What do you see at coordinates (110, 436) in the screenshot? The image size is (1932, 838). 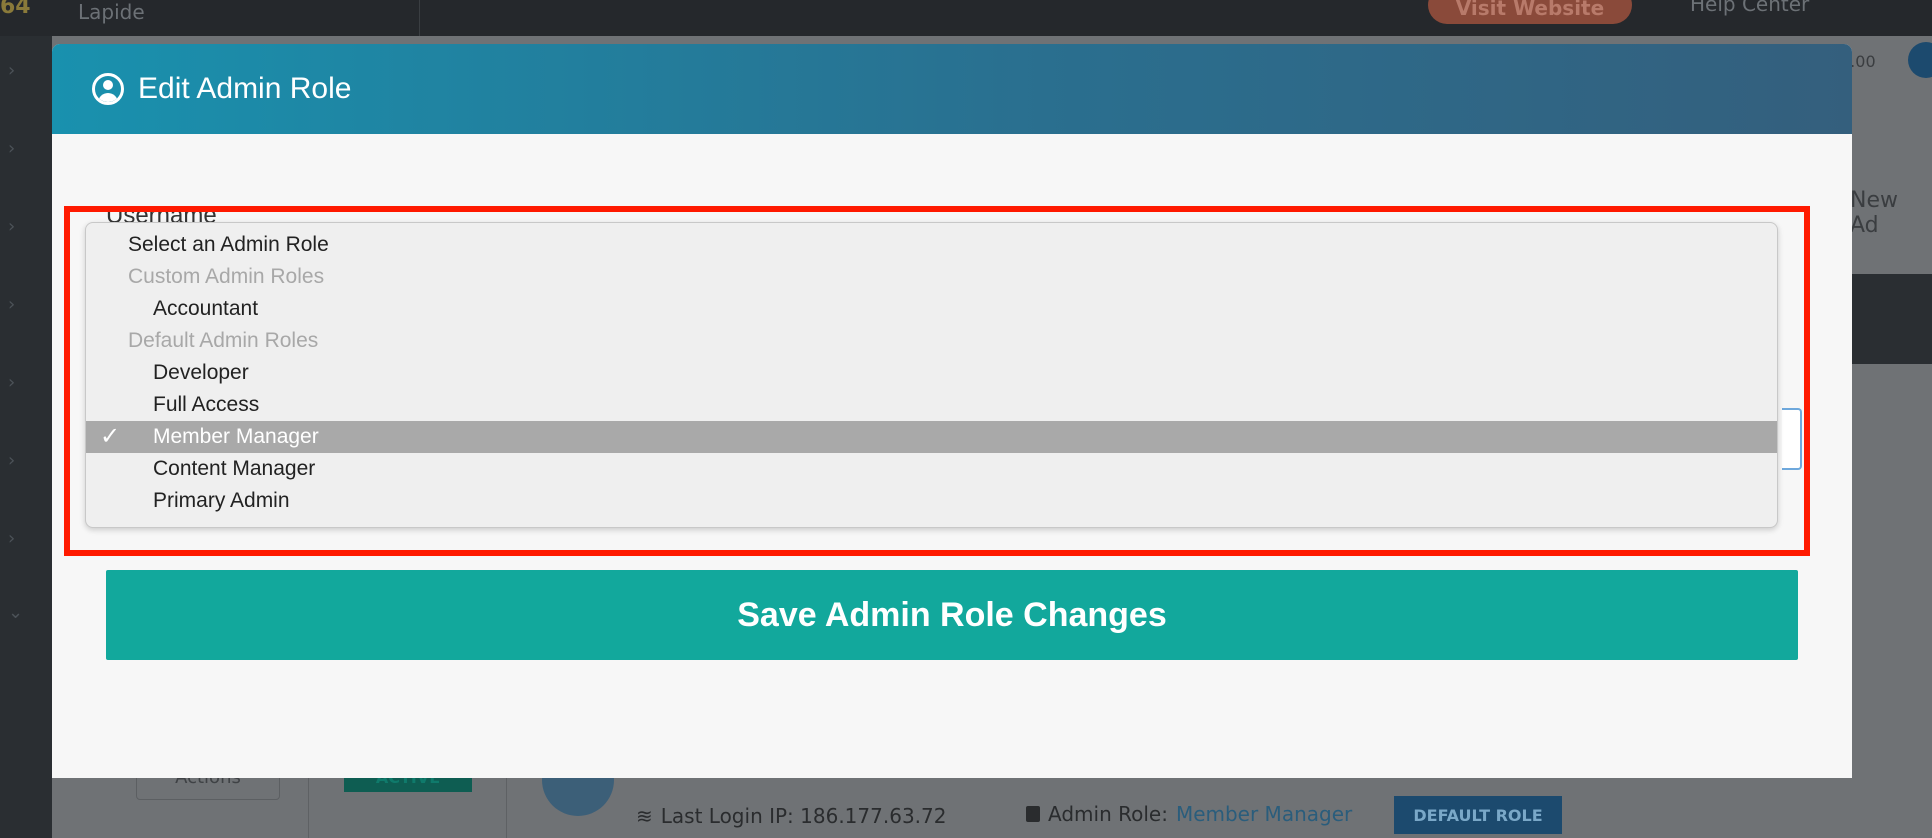 I see `checkmark-icon: ✓` at bounding box center [110, 436].